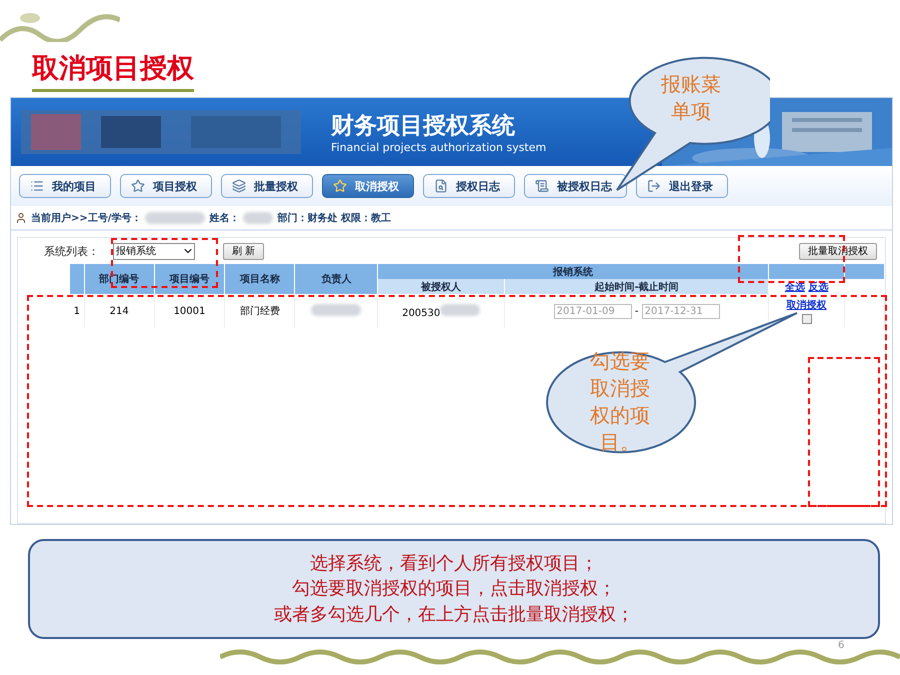 The image size is (900, 675). I want to click on table-cell: 部门经费, so click(259, 311).